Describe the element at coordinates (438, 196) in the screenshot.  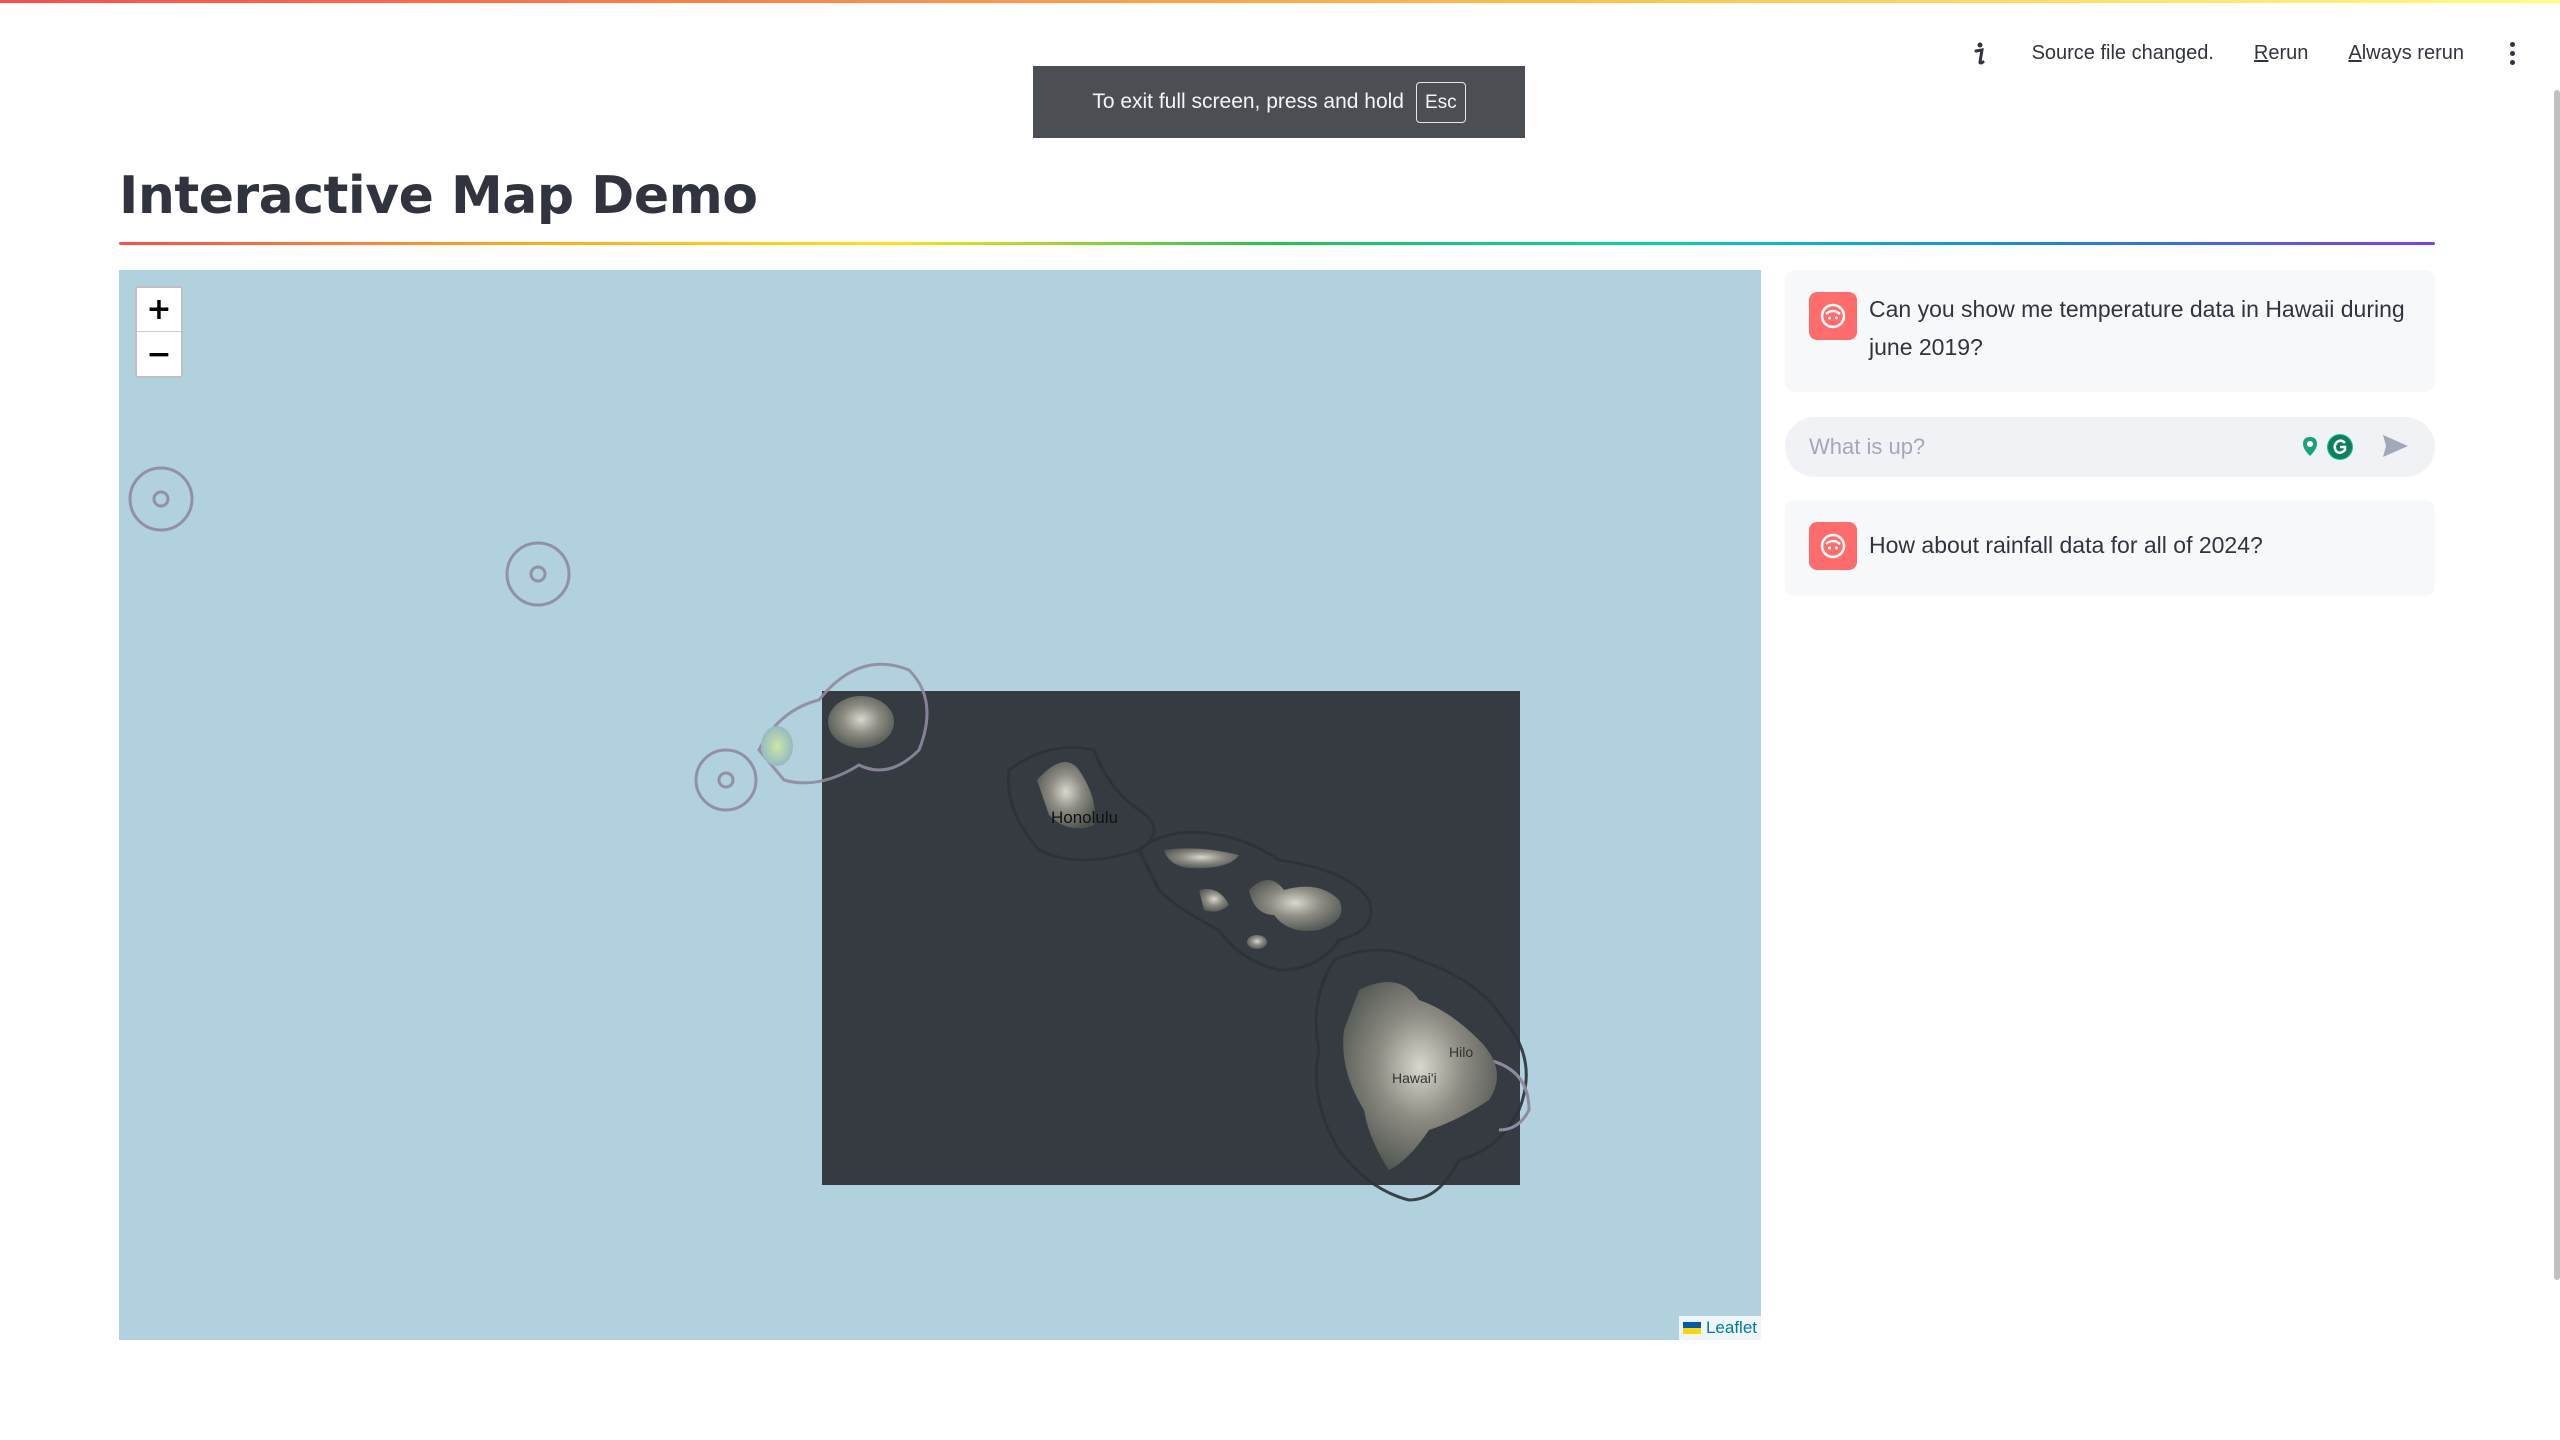
I see `page-title: Interactive Map Demo` at that location.